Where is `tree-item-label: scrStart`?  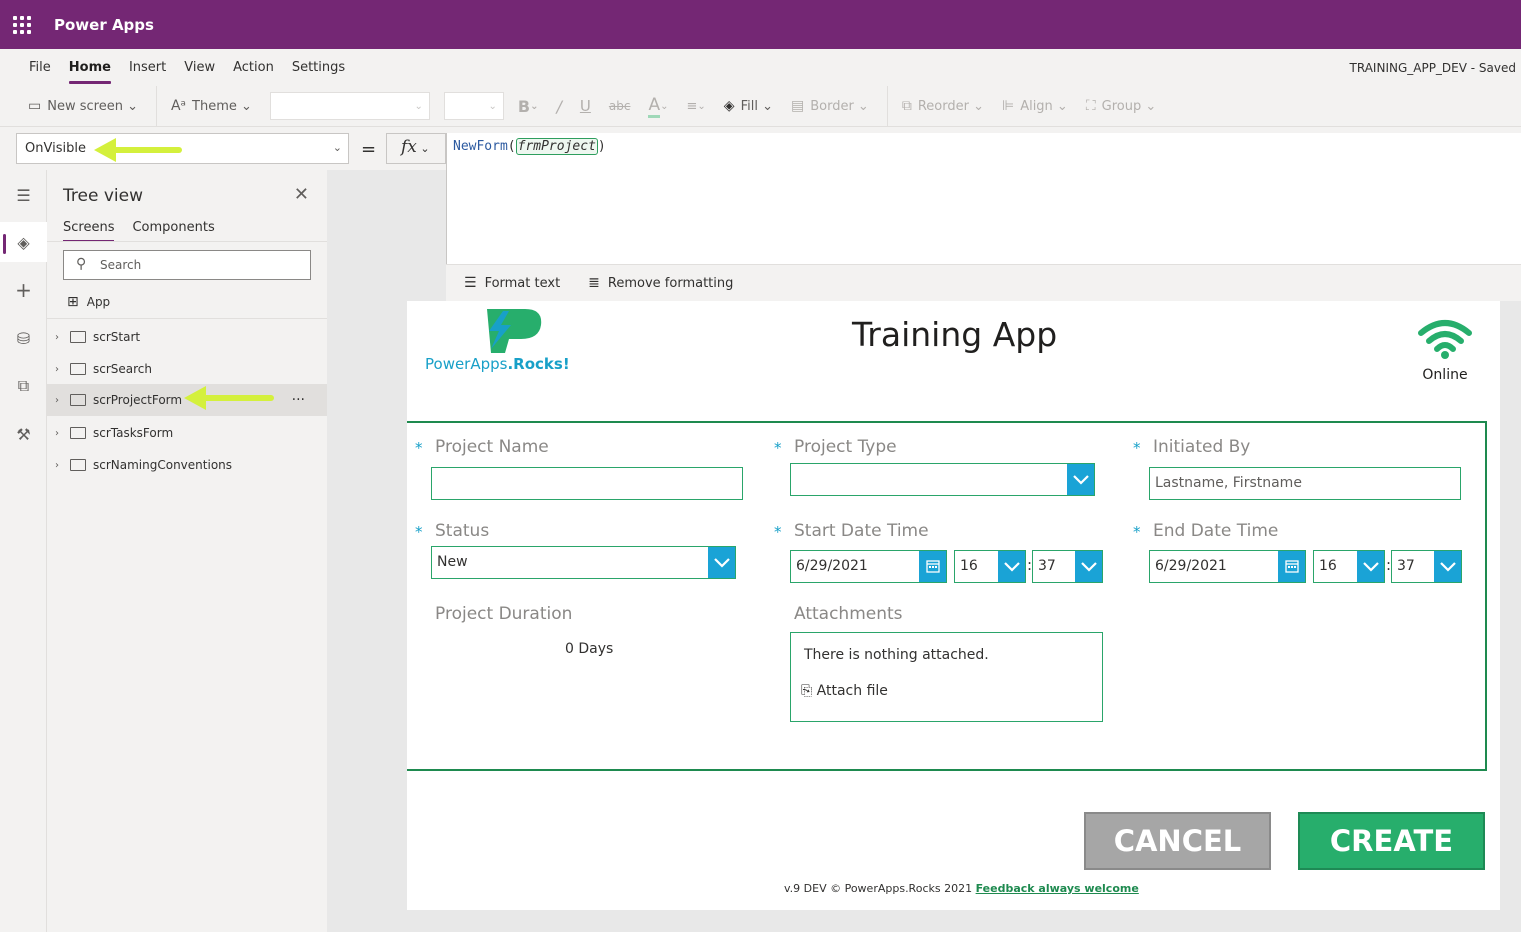
tree-item-label: scrStart is located at coordinates (117, 337).